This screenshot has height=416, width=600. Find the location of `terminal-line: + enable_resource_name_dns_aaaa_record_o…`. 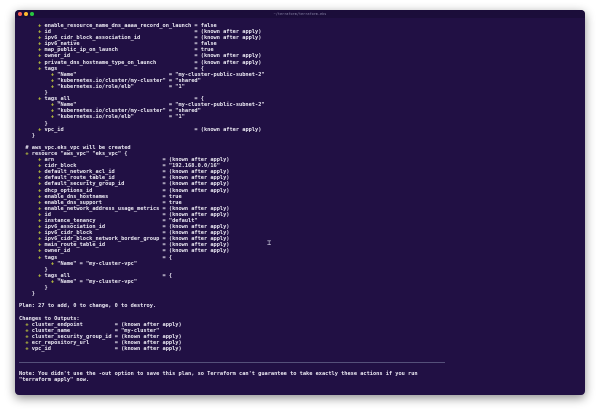

terminal-line: + enable_resource_name_dns_aaaa_record_o… is located at coordinates (118, 26).